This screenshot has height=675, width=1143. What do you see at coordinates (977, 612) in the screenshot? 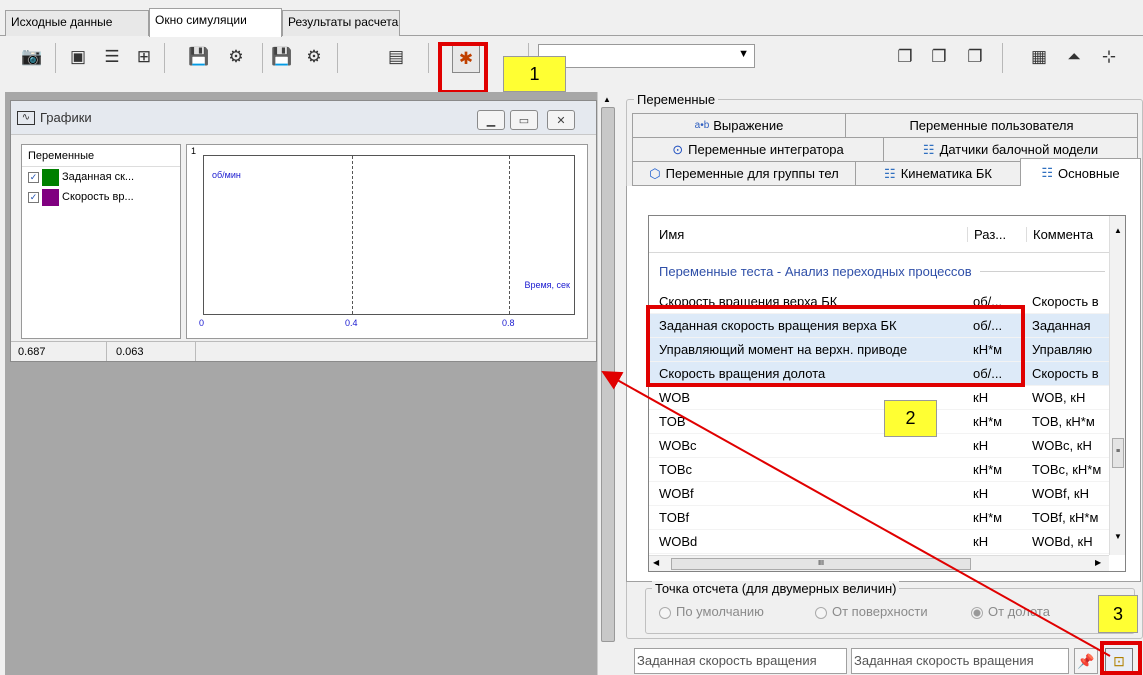
I see `radio-selected-icon` at bounding box center [977, 612].